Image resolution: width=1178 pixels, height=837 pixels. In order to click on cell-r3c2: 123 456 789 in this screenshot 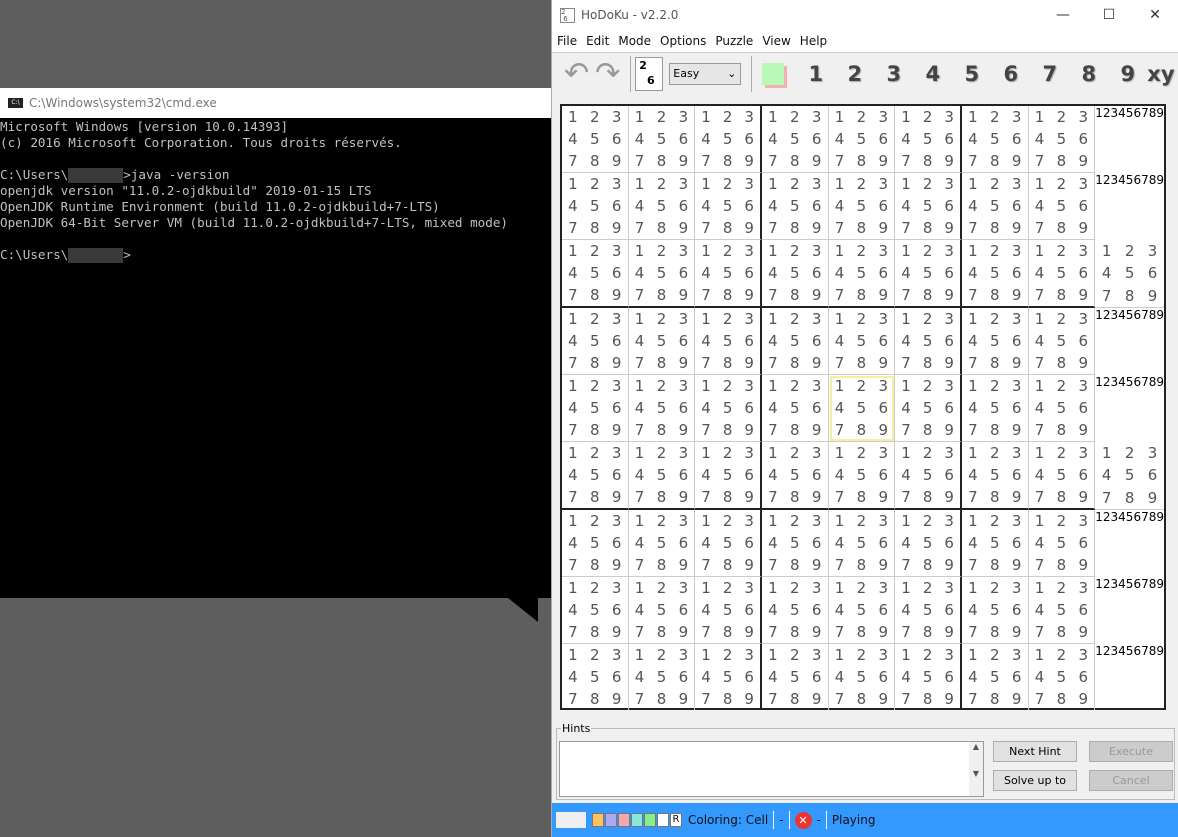, I will do `click(662, 274)`.